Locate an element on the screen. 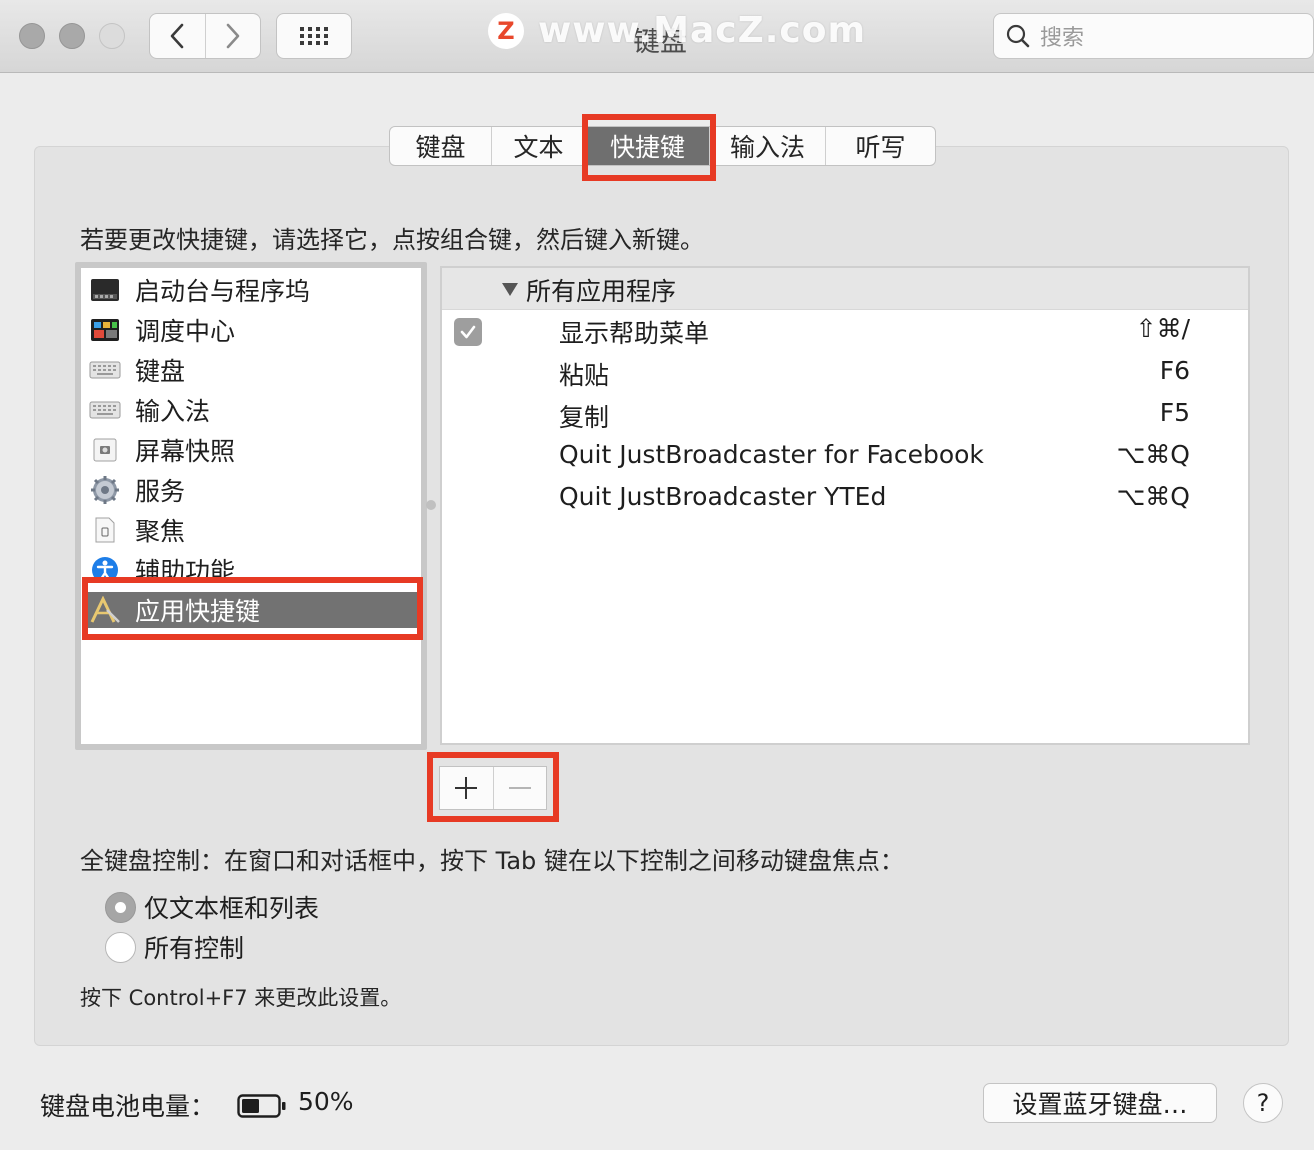  shortcut-row: Quit JustBroadcaster YTEd ⌥⌘Q is located at coordinates (845, 499).